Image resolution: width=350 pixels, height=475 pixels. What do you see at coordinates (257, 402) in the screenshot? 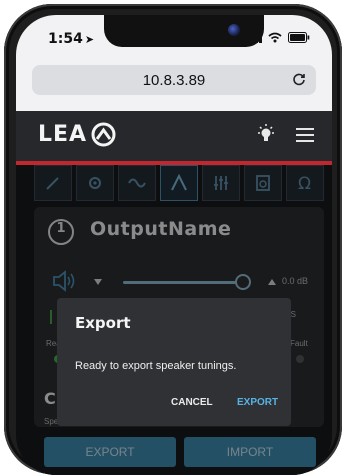
I see `dialog-export-button: EXPORT` at bounding box center [257, 402].